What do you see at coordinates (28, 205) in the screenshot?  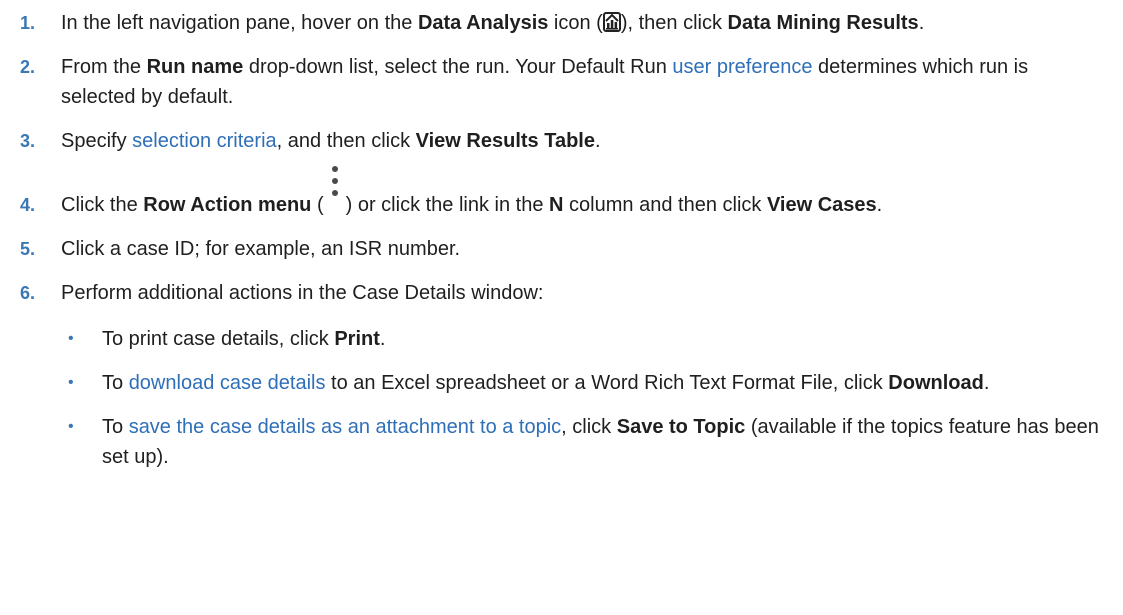 I see `step-number: 4.` at bounding box center [28, 205].